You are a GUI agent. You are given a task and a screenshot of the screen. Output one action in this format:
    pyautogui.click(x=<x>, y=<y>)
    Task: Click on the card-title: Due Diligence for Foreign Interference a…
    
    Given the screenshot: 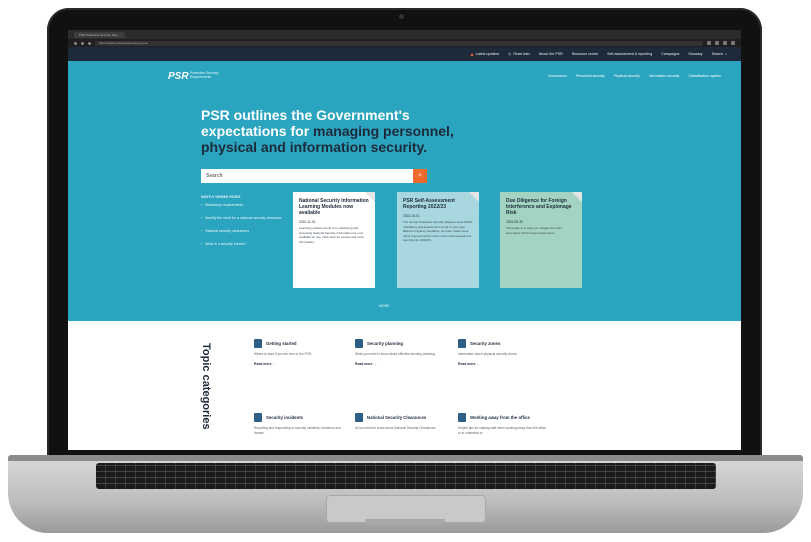 What is the action you would take?
    pyautogui.click(x=539, y=207)
    